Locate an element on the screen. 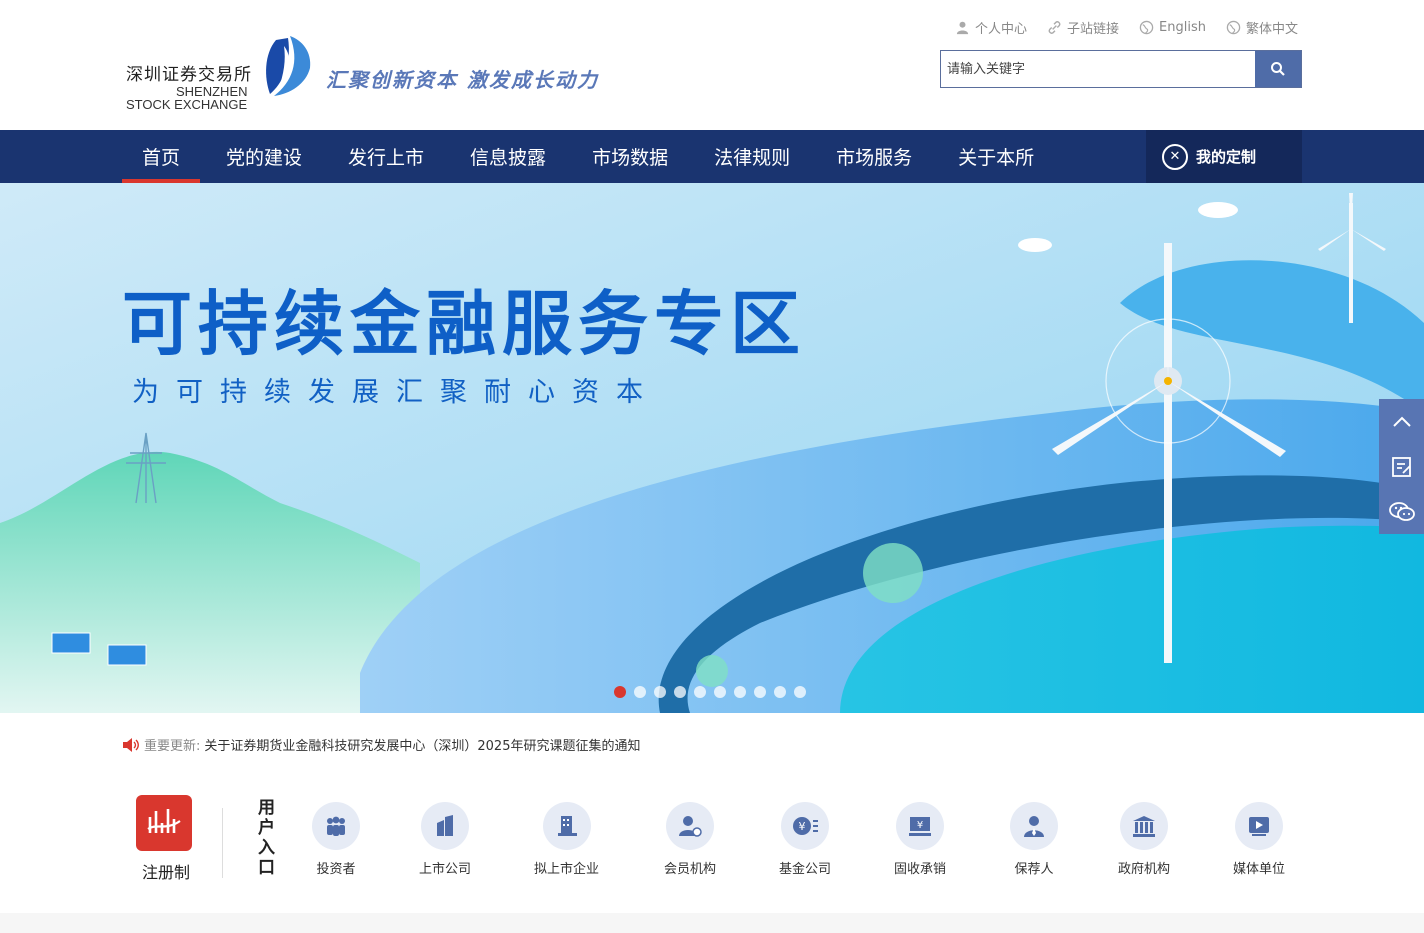  entry-fixed-income: ¥ 固收承销 is located at coordinates (920, 839).